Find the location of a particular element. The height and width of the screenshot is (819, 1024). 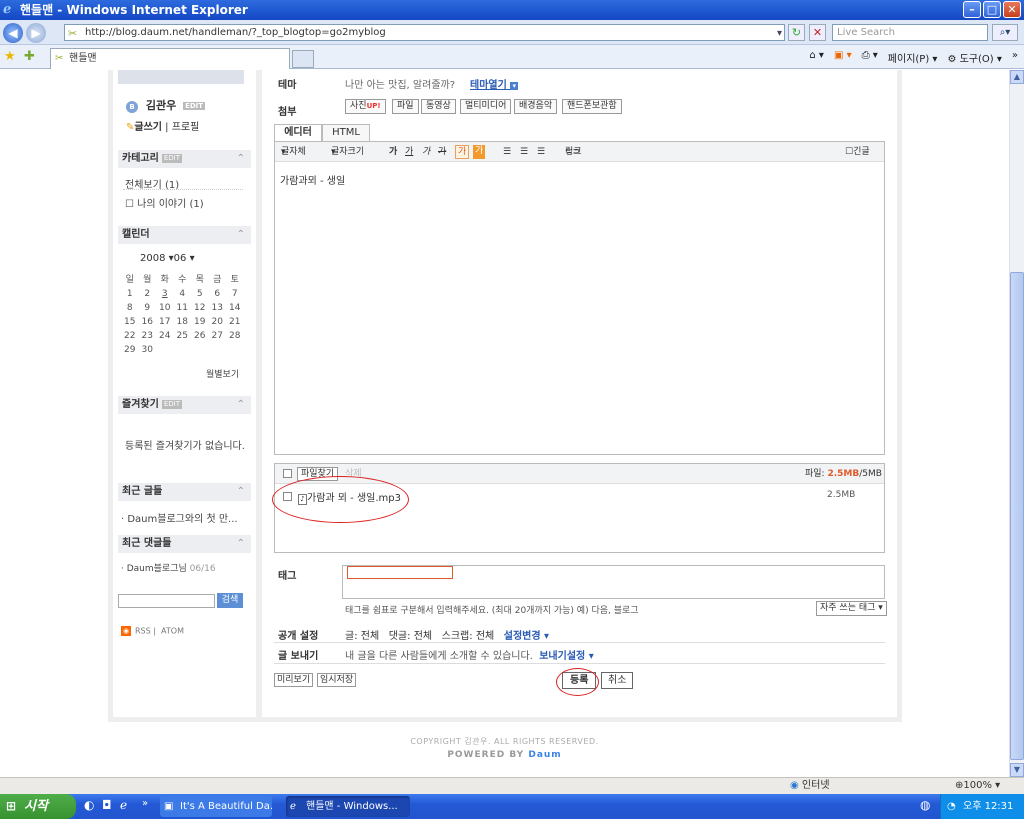

home-icon: ⌂ ▾ is located at coordinates (816, 57).